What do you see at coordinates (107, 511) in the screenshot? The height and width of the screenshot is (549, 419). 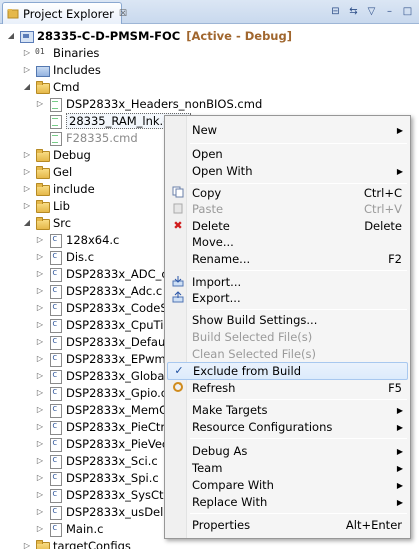 I see `tree-item-usdelay: ▷ DSP2833x_usDelay.` at bounding box center [107, 511].